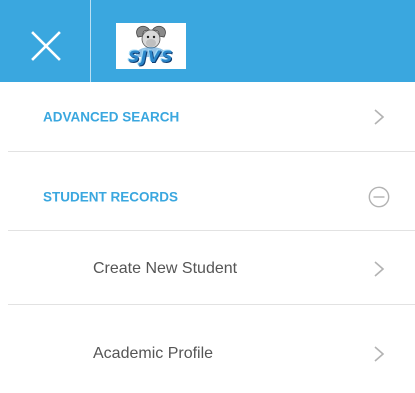 Image resolution: width=415 pixels, height=393 pixels. I want to click on close-menu-button, so click(45, 41).